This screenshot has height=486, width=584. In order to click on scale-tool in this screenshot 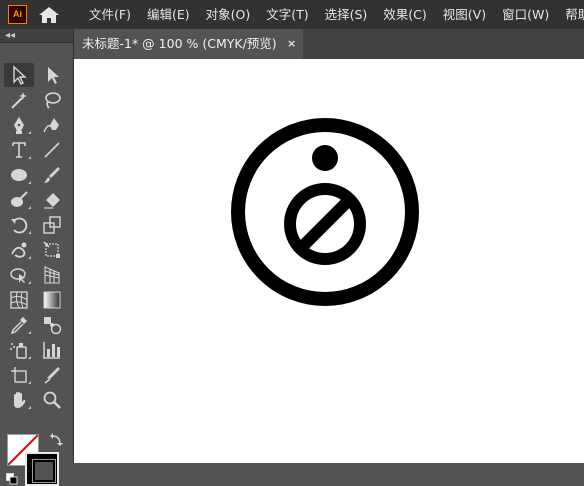, I will do `click(52, 225)`.